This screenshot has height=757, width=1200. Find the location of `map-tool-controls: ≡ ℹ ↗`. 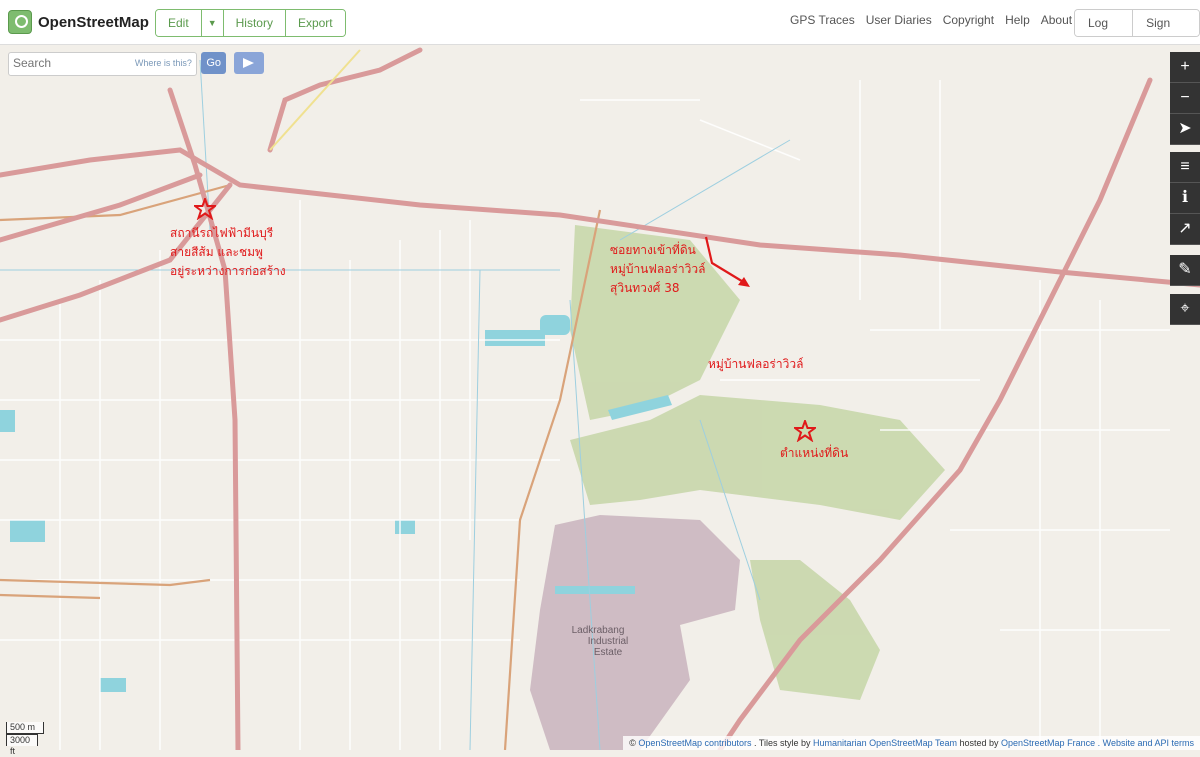

map-tool-controls: ≡ ℹ ↗ is located at coordinates (1185, 198).